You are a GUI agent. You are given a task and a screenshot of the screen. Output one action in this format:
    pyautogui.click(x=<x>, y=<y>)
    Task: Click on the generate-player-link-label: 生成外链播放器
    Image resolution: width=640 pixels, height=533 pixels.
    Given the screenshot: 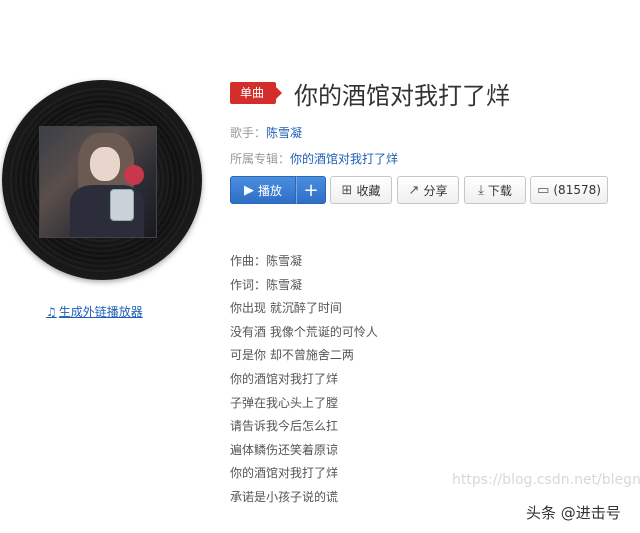 What is the action you would take?
    pyautogui.click(x=100, y=312)
    